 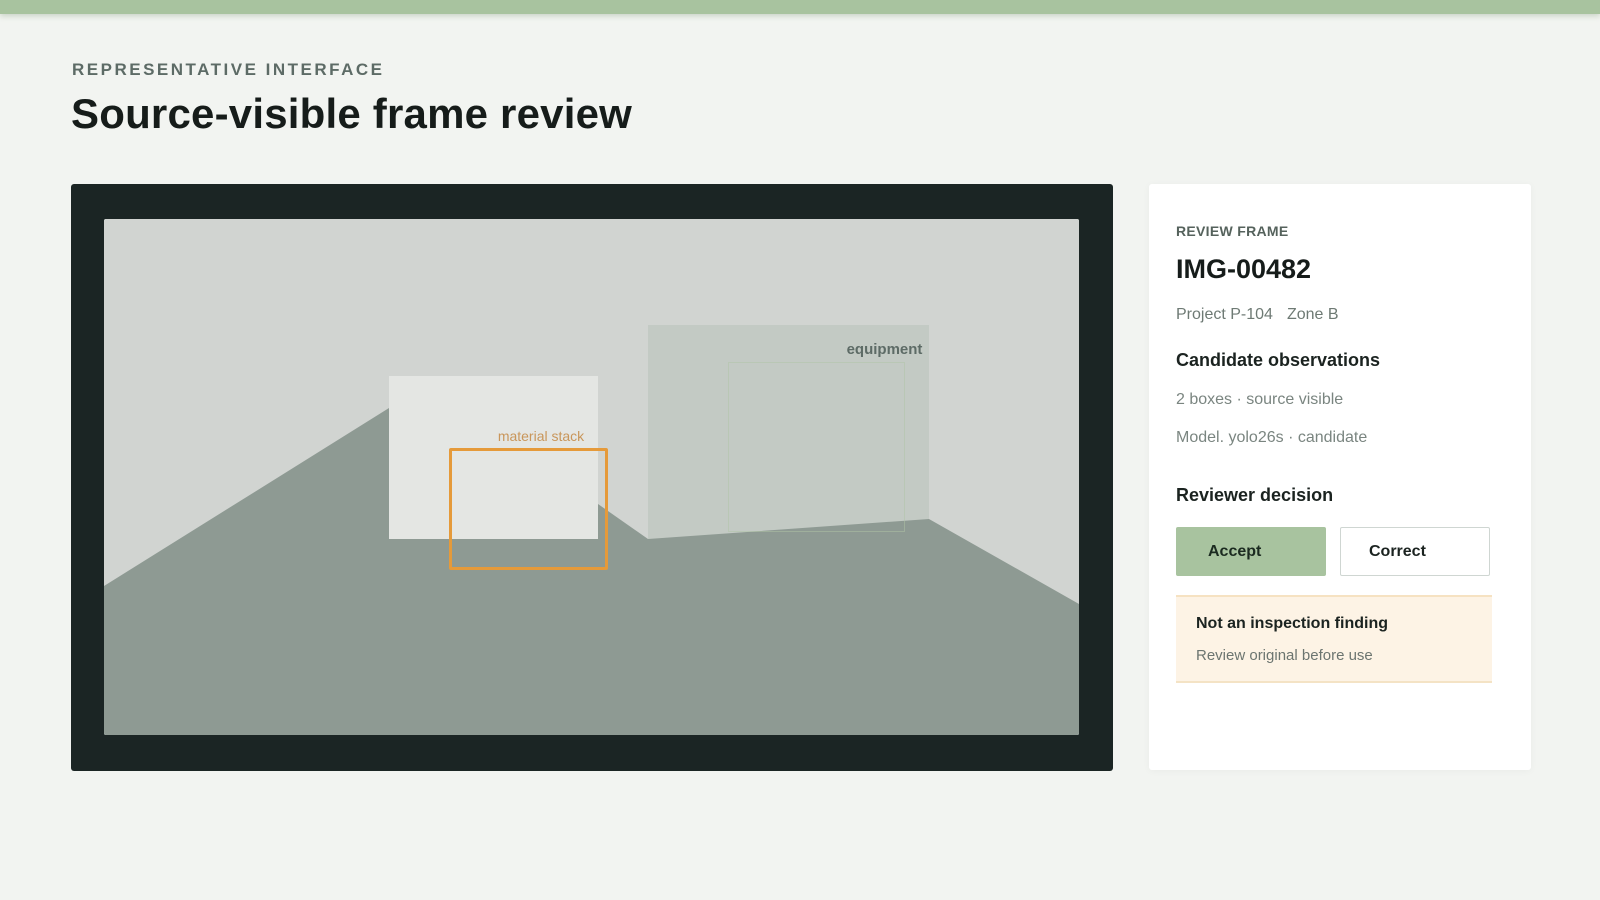 I want to click on bbox-label-material: material stack, so click(x=541, y=436).